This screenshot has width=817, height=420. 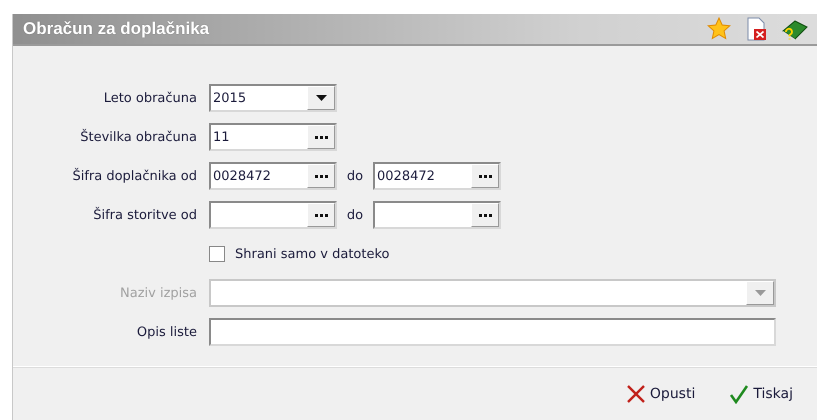 I want to click on field-label: Leto obračuna, so click(x=150, y=98).